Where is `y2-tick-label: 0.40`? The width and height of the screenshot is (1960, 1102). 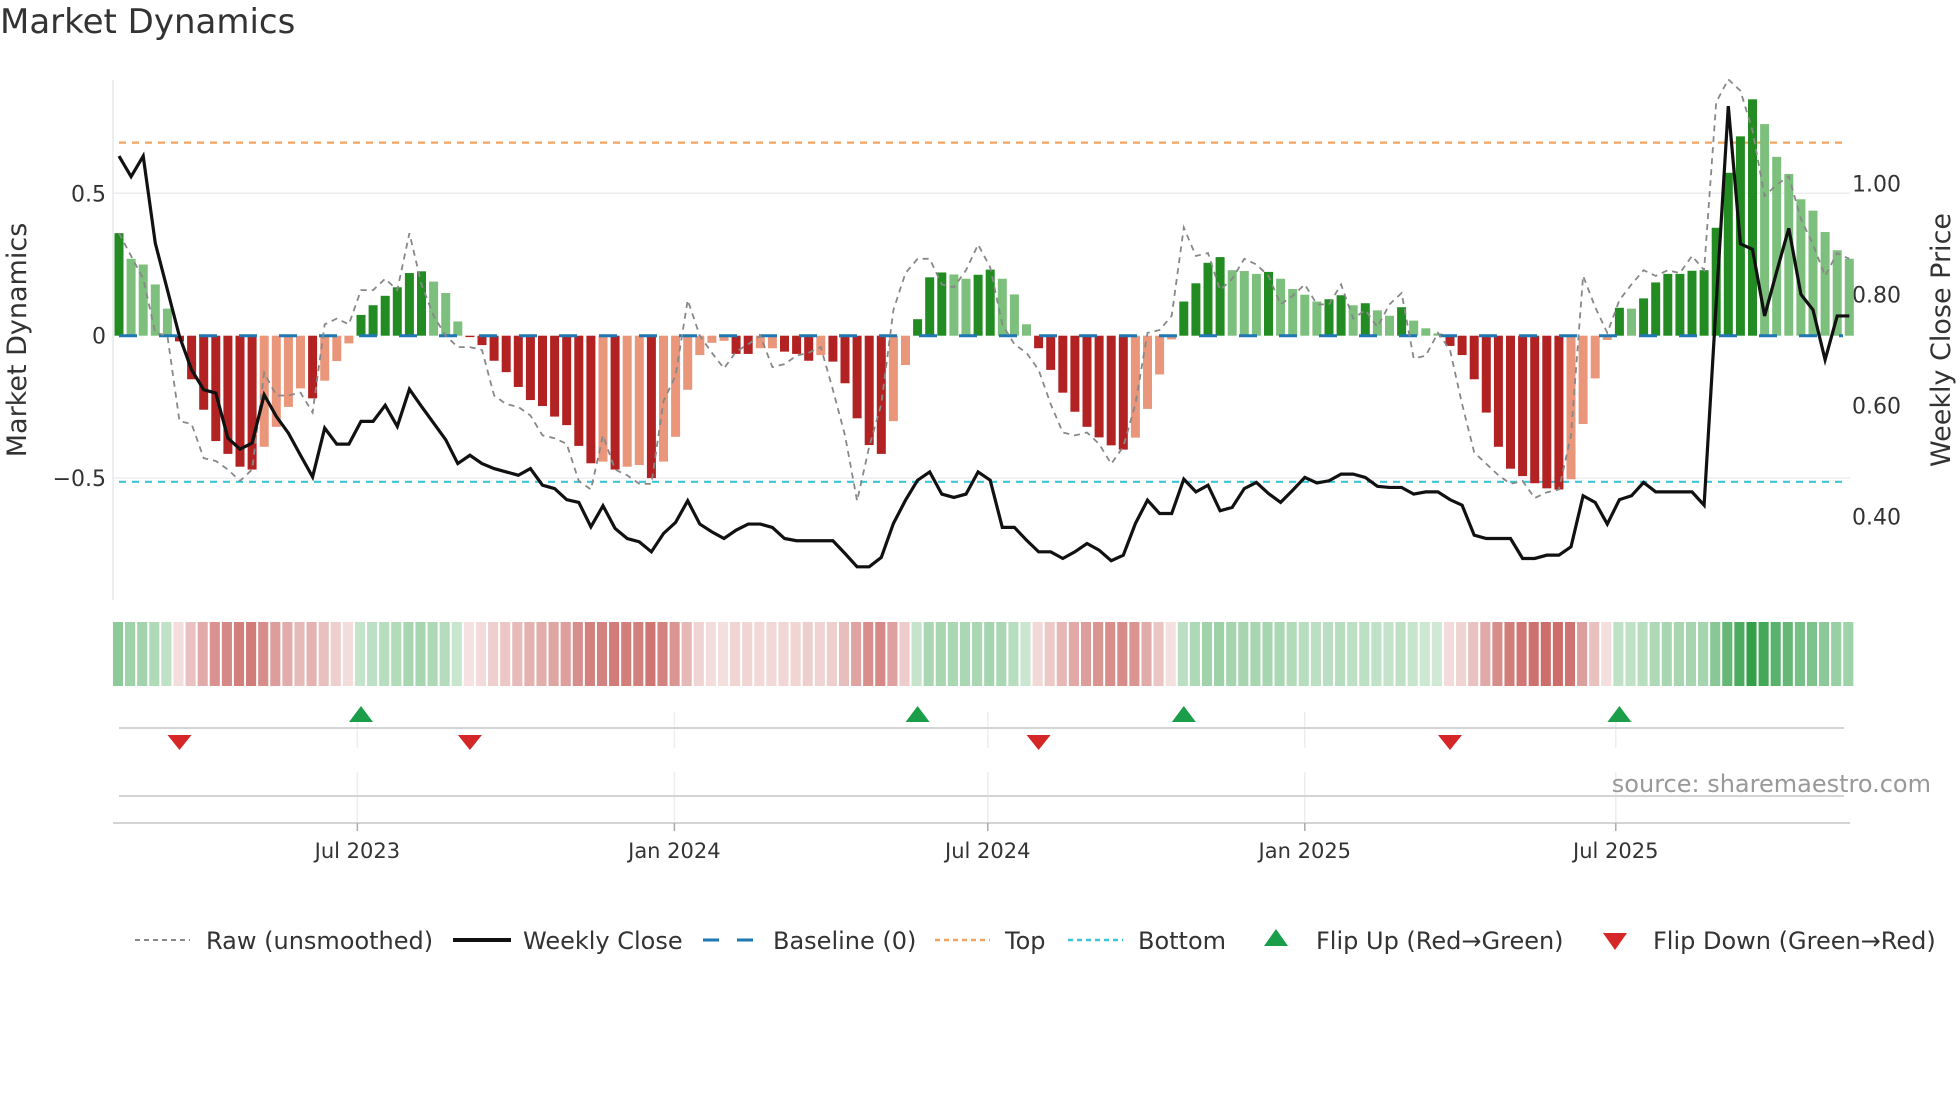
y2-tick-label: 0.40 is located at coordinates (1876, 517).